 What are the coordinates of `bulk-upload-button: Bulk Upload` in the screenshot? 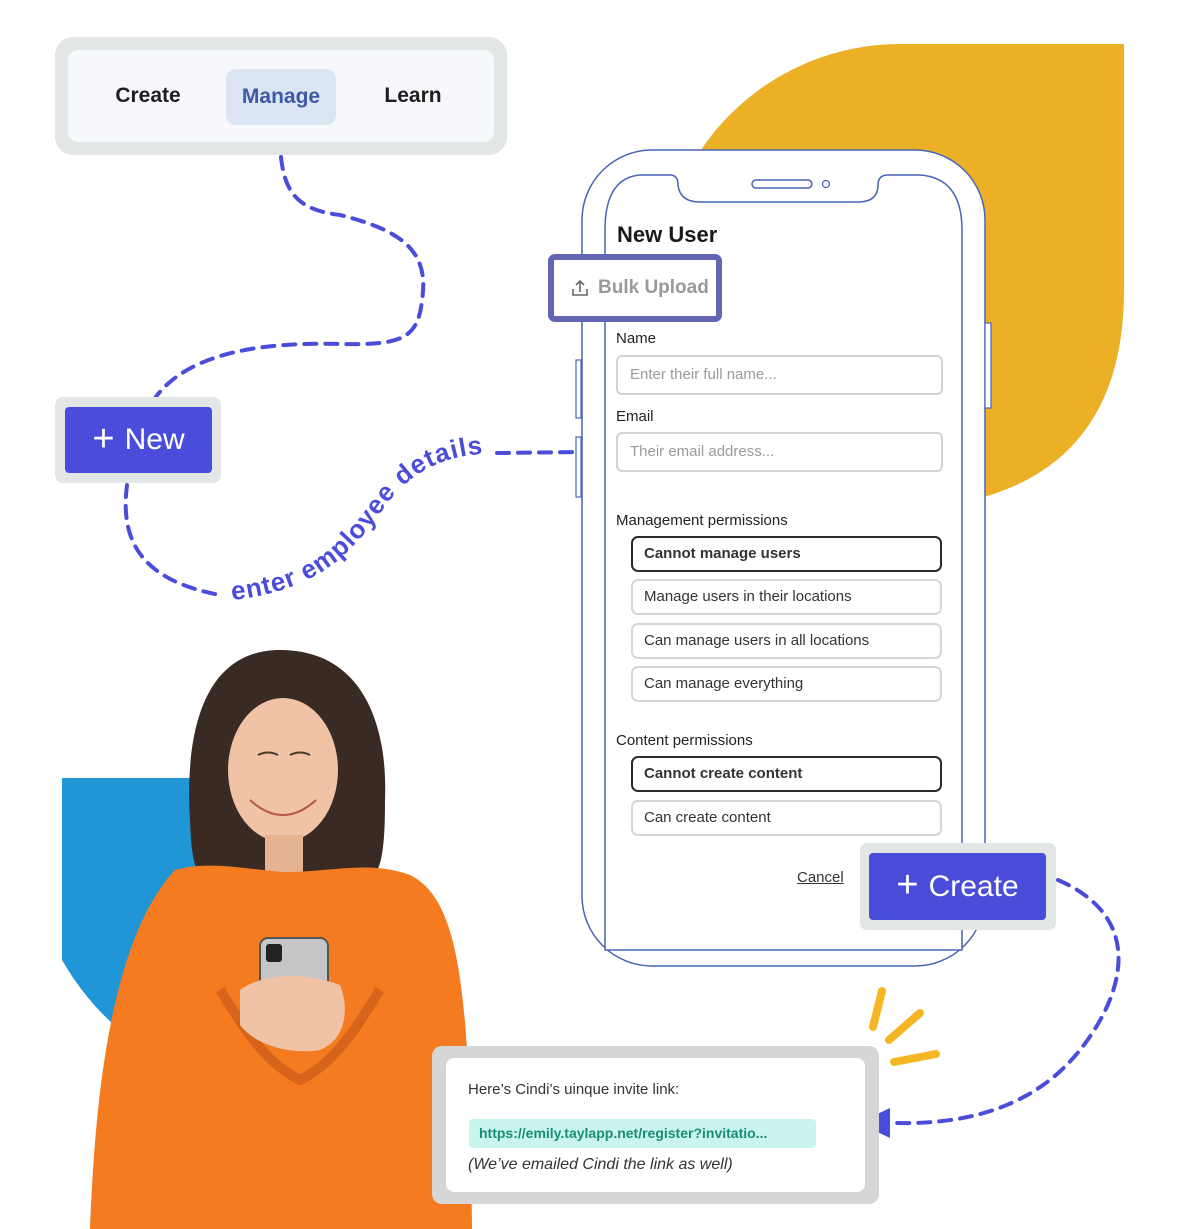 It's located at (635, 288).